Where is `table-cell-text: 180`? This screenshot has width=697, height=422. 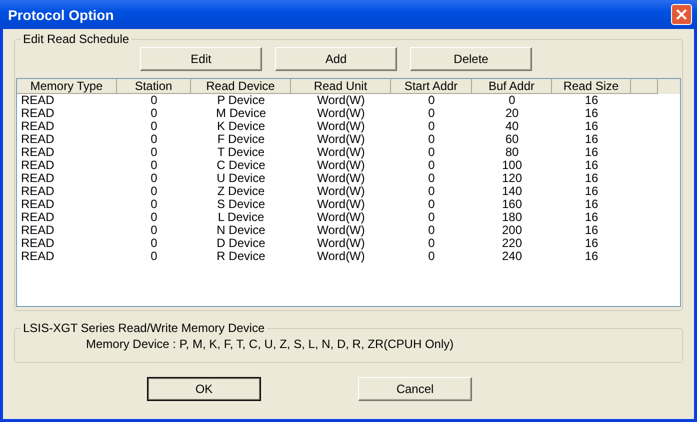 table-cell-text: 180 is located at coordinates (512, 217).